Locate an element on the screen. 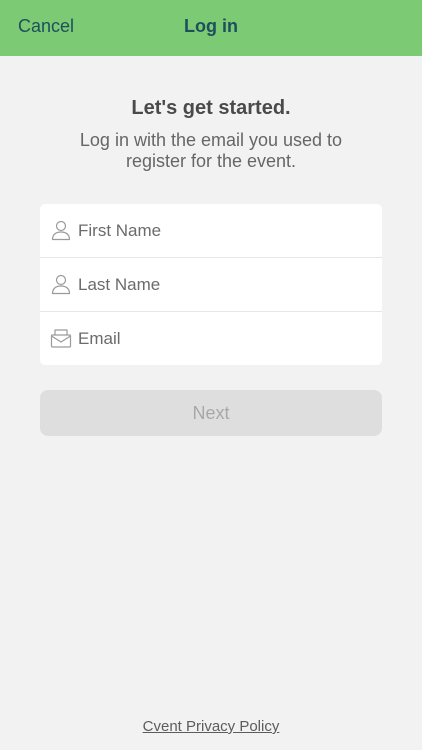 Image resolution: width=422 pixels, height=750 pixels. welcome-heading: Let's get started. is located at coordinates (211, 108).